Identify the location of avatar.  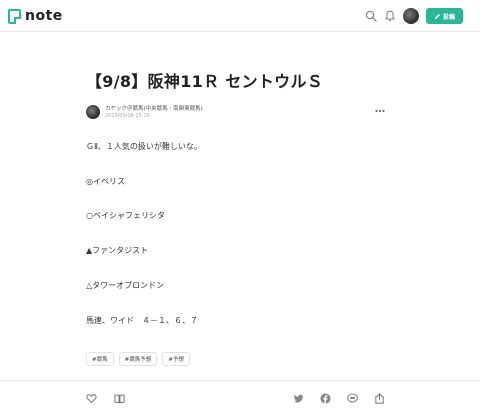
(411, 16).